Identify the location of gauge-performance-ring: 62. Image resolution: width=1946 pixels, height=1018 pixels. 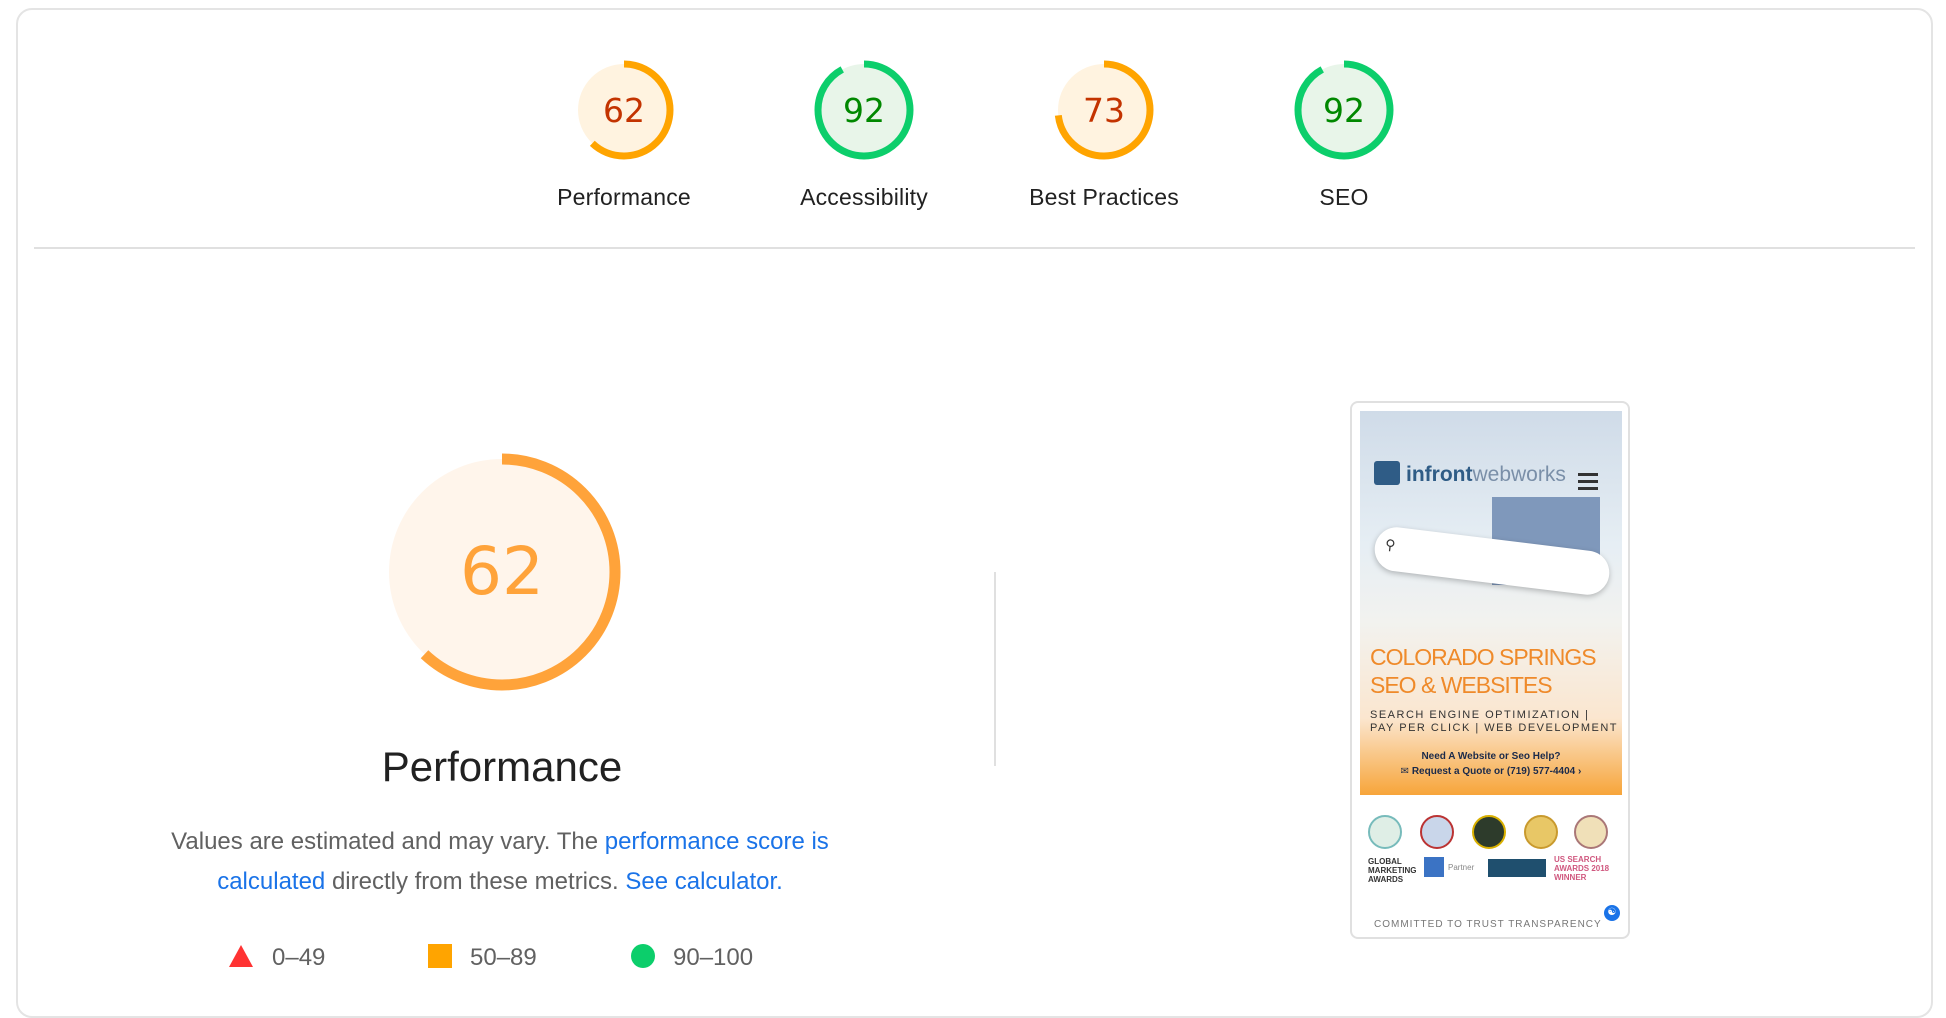
(624, 110).